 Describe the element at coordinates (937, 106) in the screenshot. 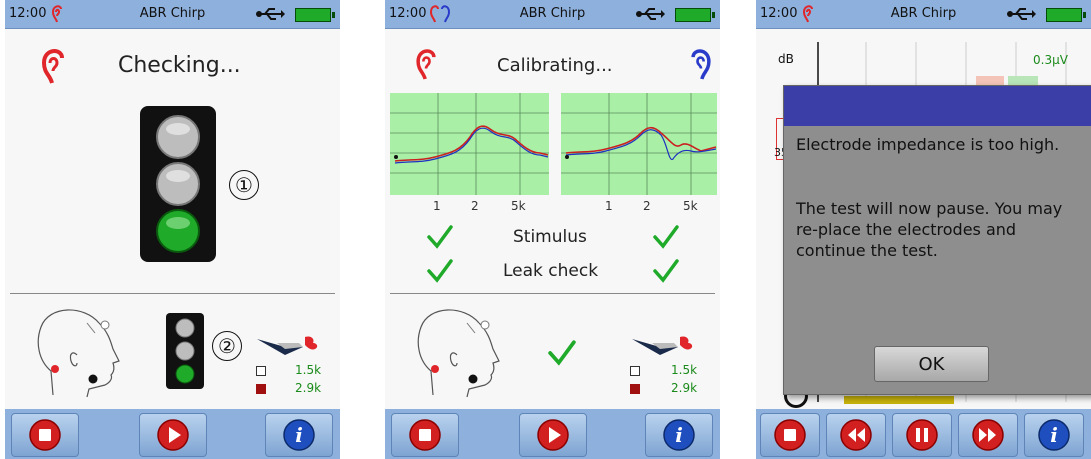

I see `dialog-title-bar` at that location.